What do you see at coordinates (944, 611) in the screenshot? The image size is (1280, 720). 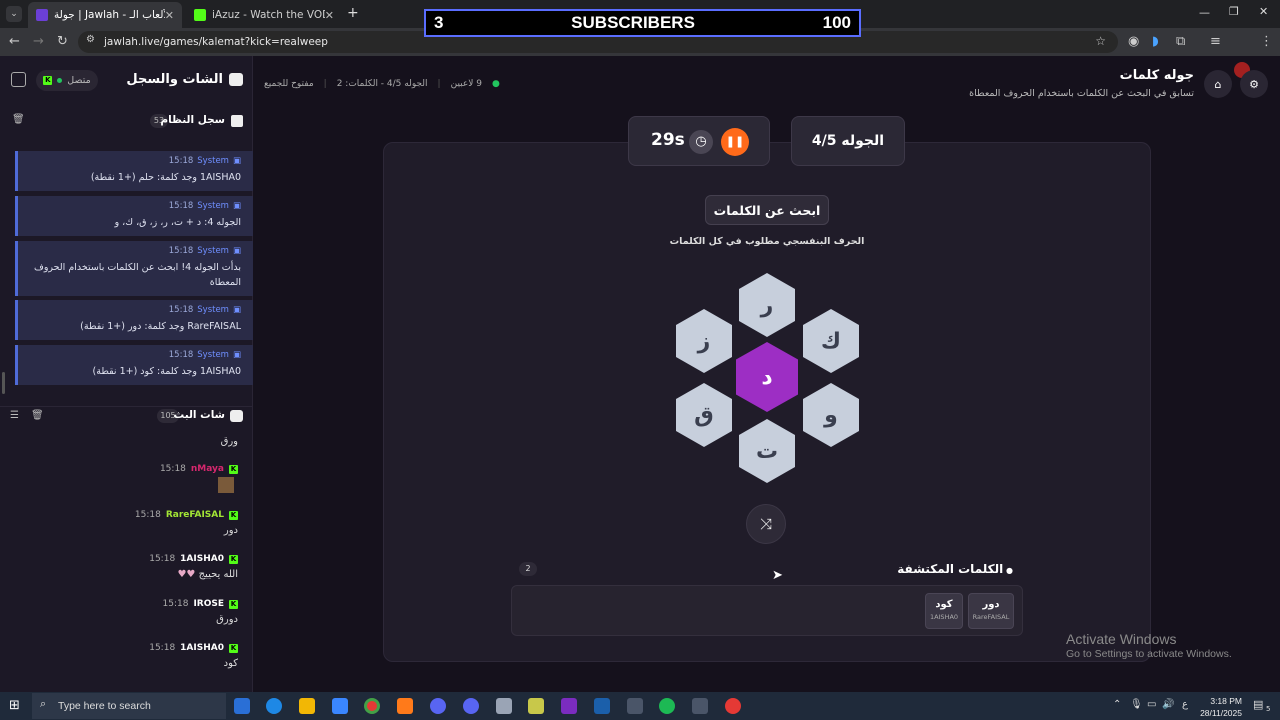 I see `found-word-chip: كود 1AISHA0` at bounding box center [944, 611].